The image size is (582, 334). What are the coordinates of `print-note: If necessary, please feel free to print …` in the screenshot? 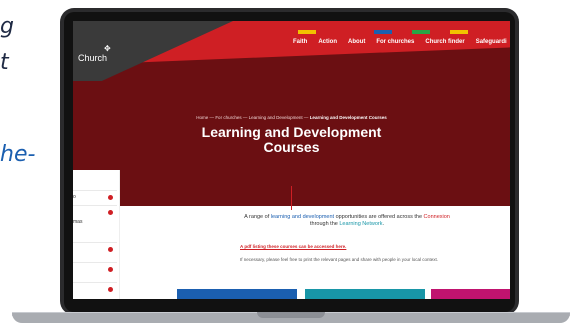 It's located at (339, 259).